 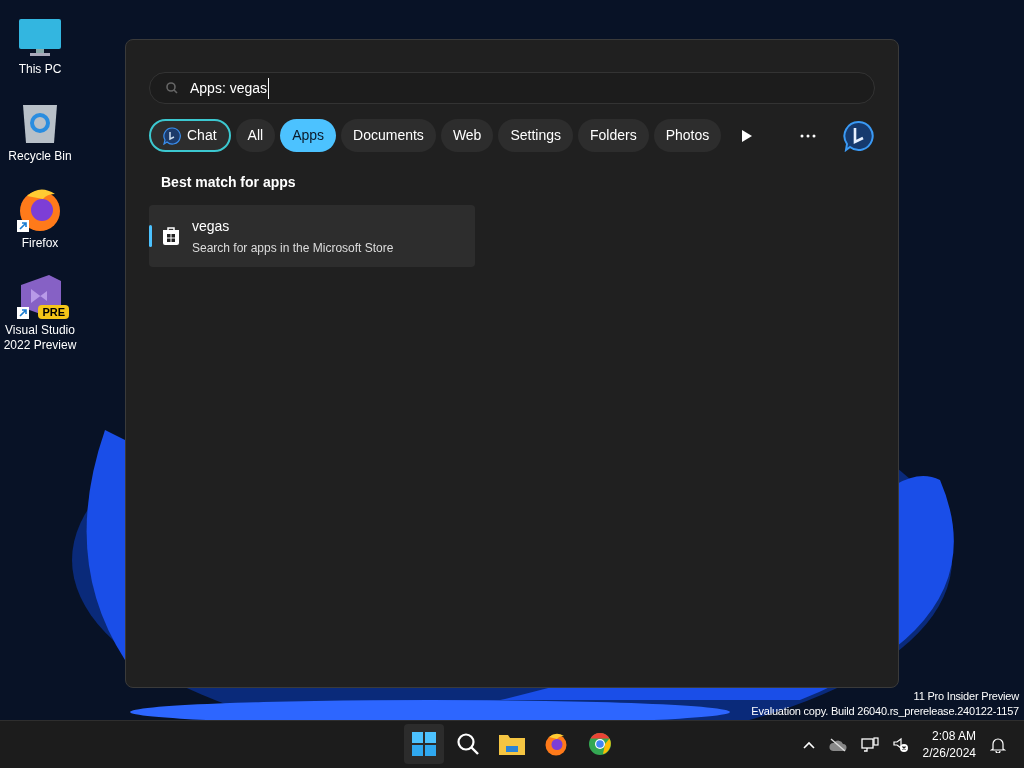 What do you see at coordinates (613, 135) in the screenshot?
I see `filter-chip: Folders` at bounding box center [613, 135].